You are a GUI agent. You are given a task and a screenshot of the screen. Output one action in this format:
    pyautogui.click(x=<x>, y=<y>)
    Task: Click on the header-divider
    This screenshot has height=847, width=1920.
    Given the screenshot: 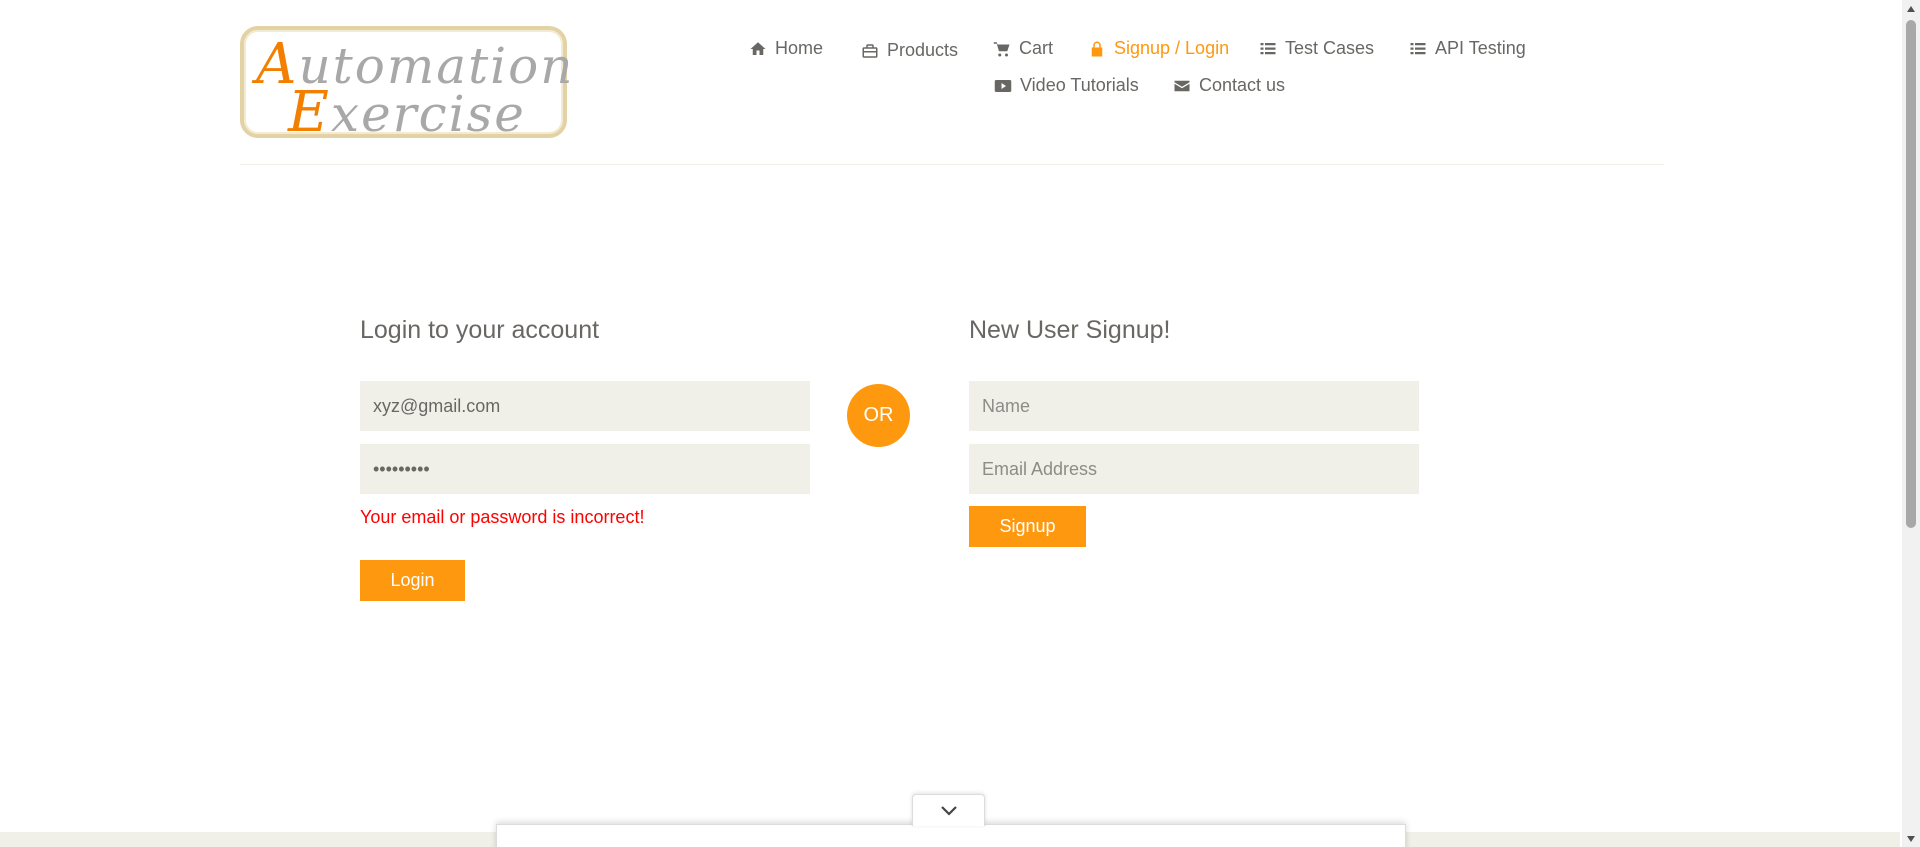 What is the action you would take?
    pyautogui.click(x=952, y=164)
    